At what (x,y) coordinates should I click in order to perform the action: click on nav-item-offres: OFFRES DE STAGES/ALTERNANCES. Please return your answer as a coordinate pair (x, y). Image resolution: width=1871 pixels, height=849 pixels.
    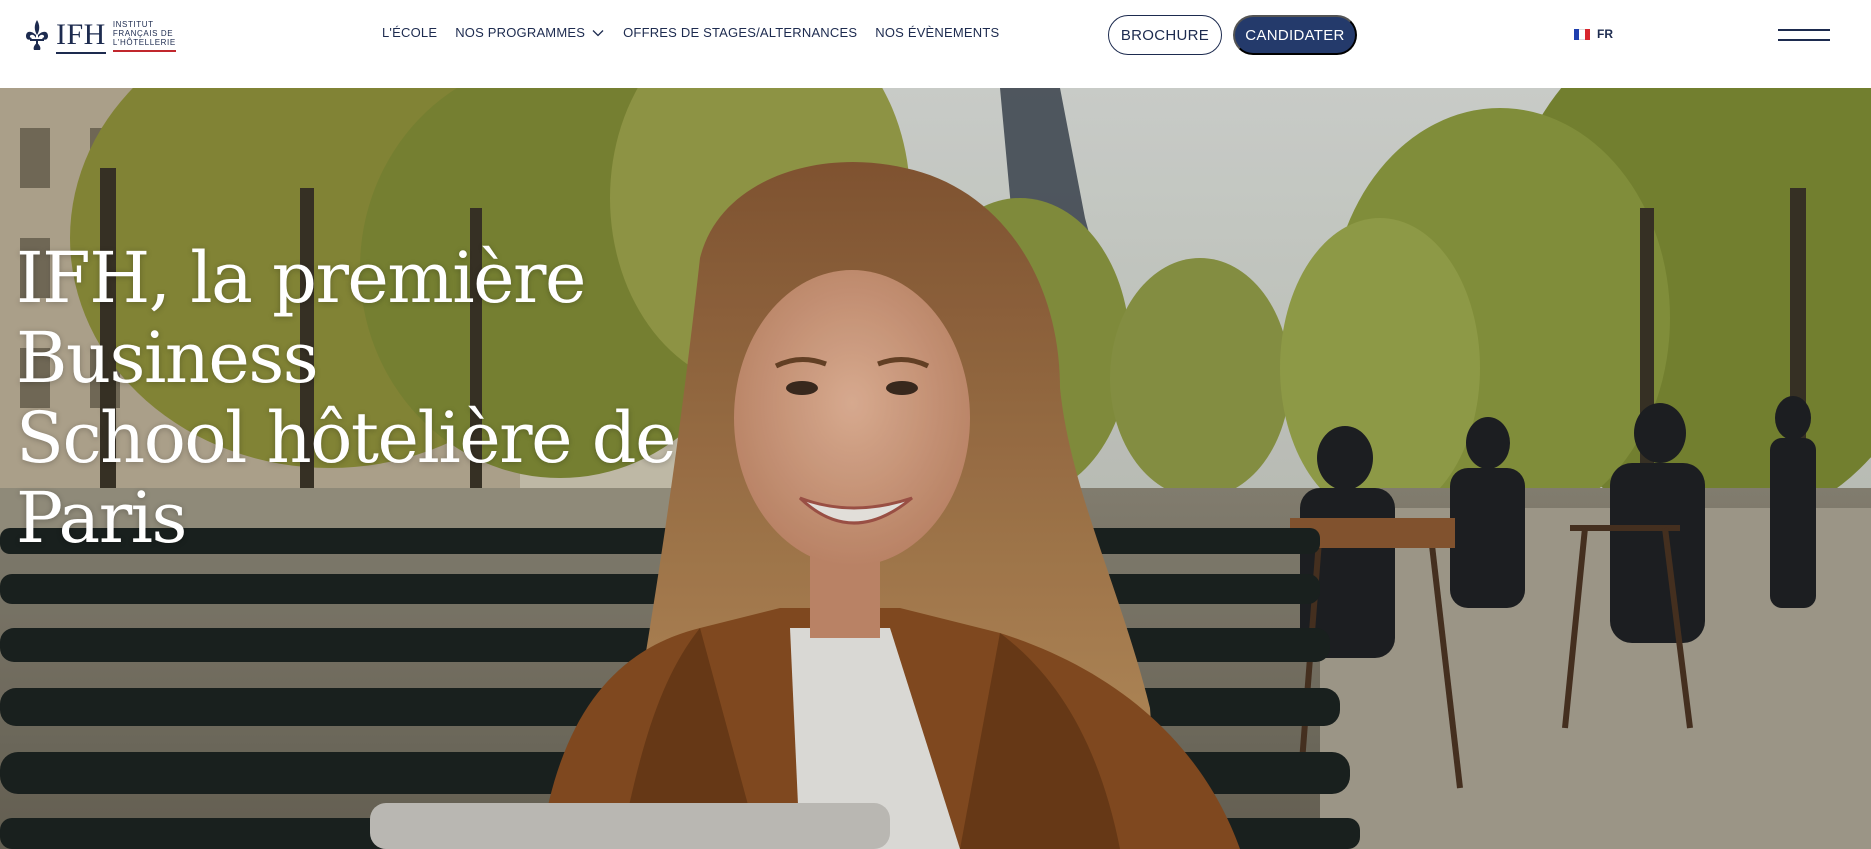
    Looking at the image, I should click on (740, 32).